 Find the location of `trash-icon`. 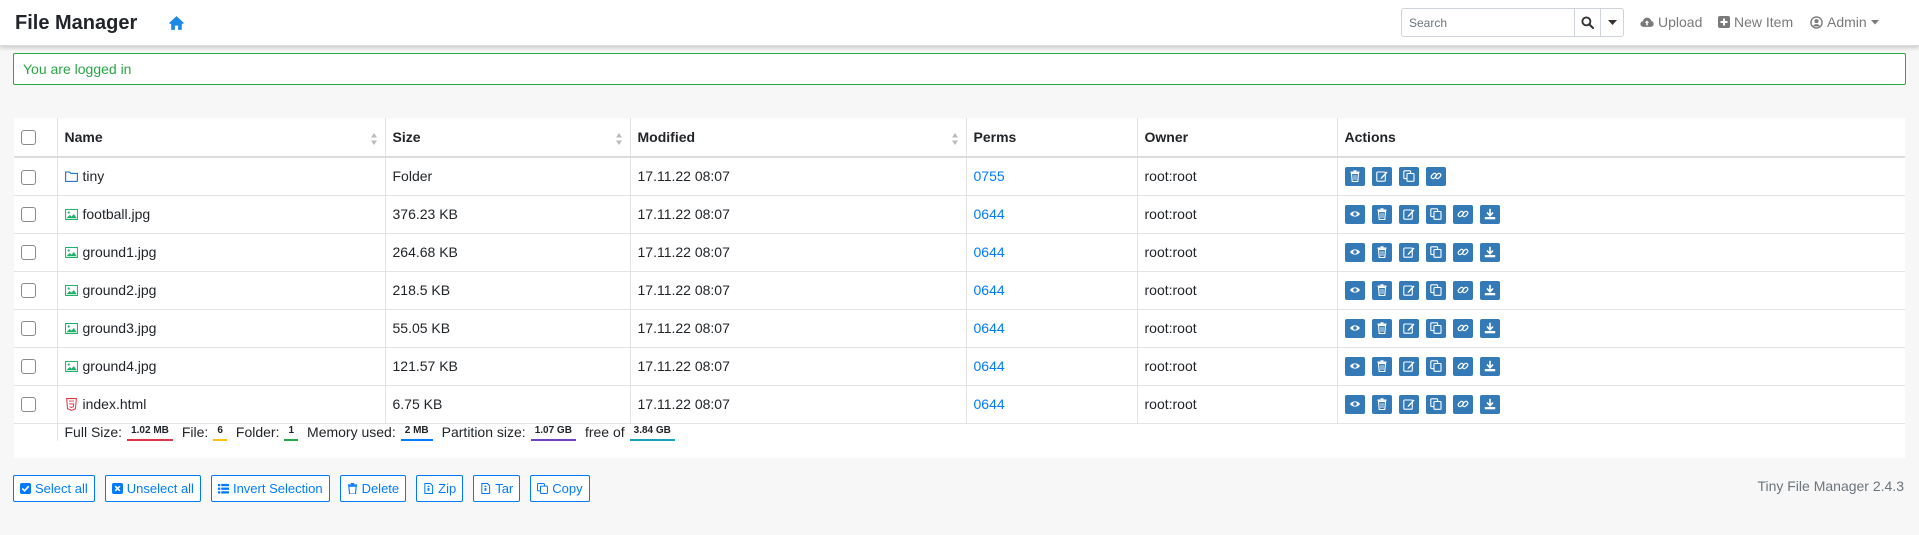

trash-icon is located at coordinates (1354, 176).